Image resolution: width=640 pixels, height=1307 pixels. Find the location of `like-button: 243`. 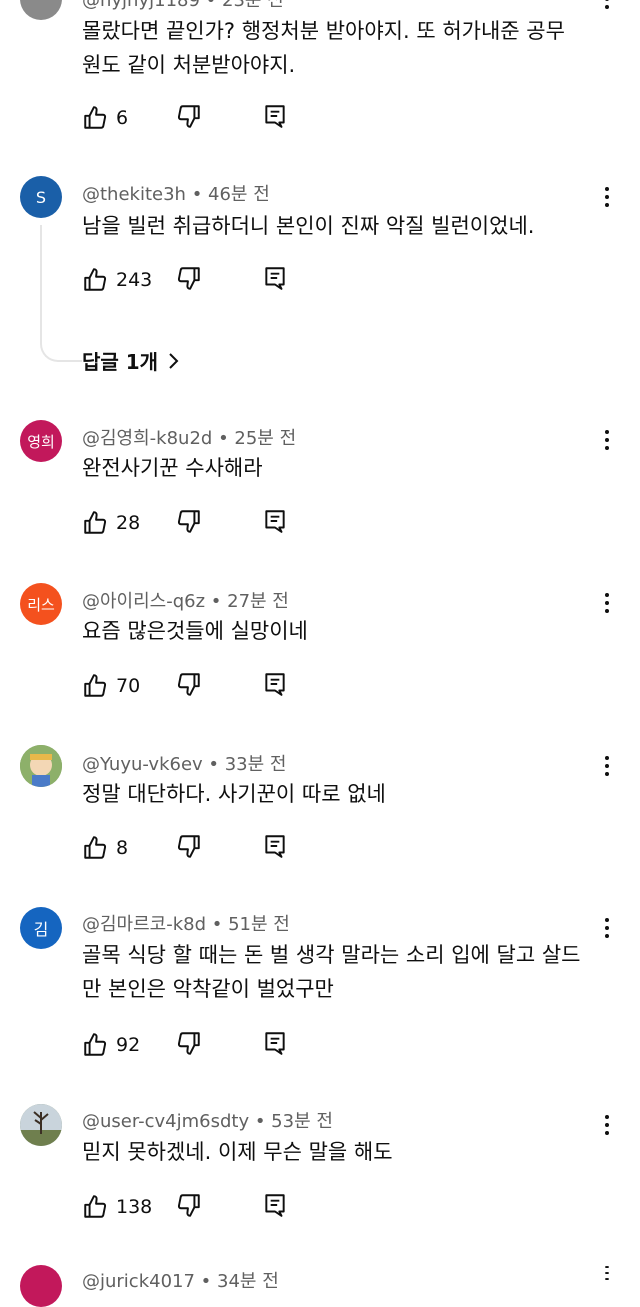

like-button: 243 is located at coordinates (129, 280).